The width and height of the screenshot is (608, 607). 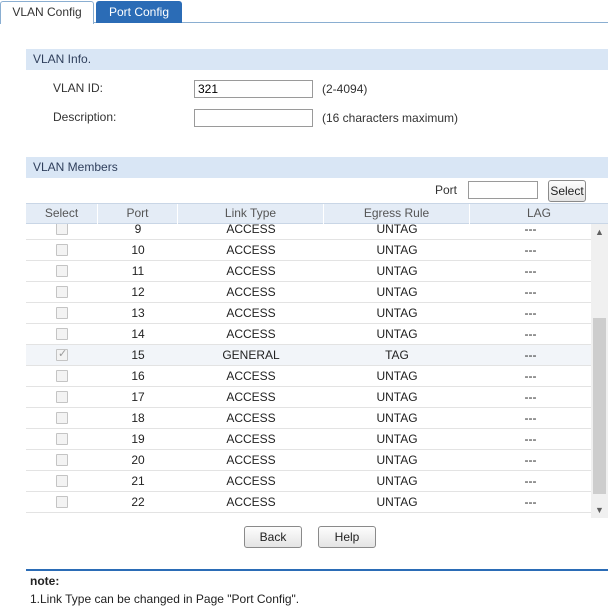 I want to click on column-header-link-type: Link Type, so click(x=251, y=214).